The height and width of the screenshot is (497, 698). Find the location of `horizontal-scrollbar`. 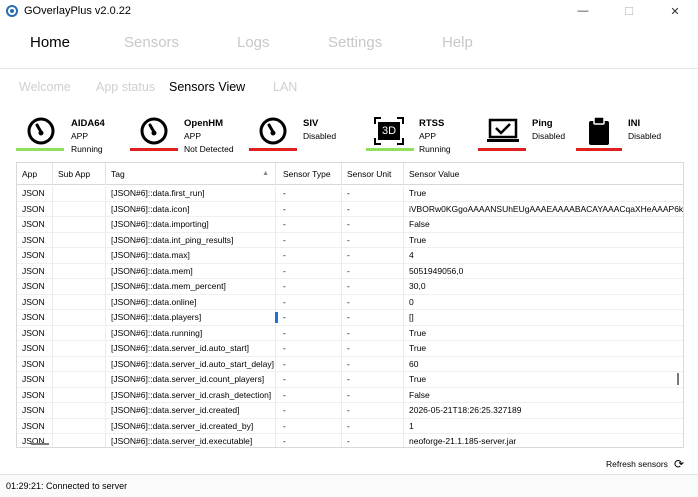

horizontal-scrollbar is located at coordinates (40, 444).